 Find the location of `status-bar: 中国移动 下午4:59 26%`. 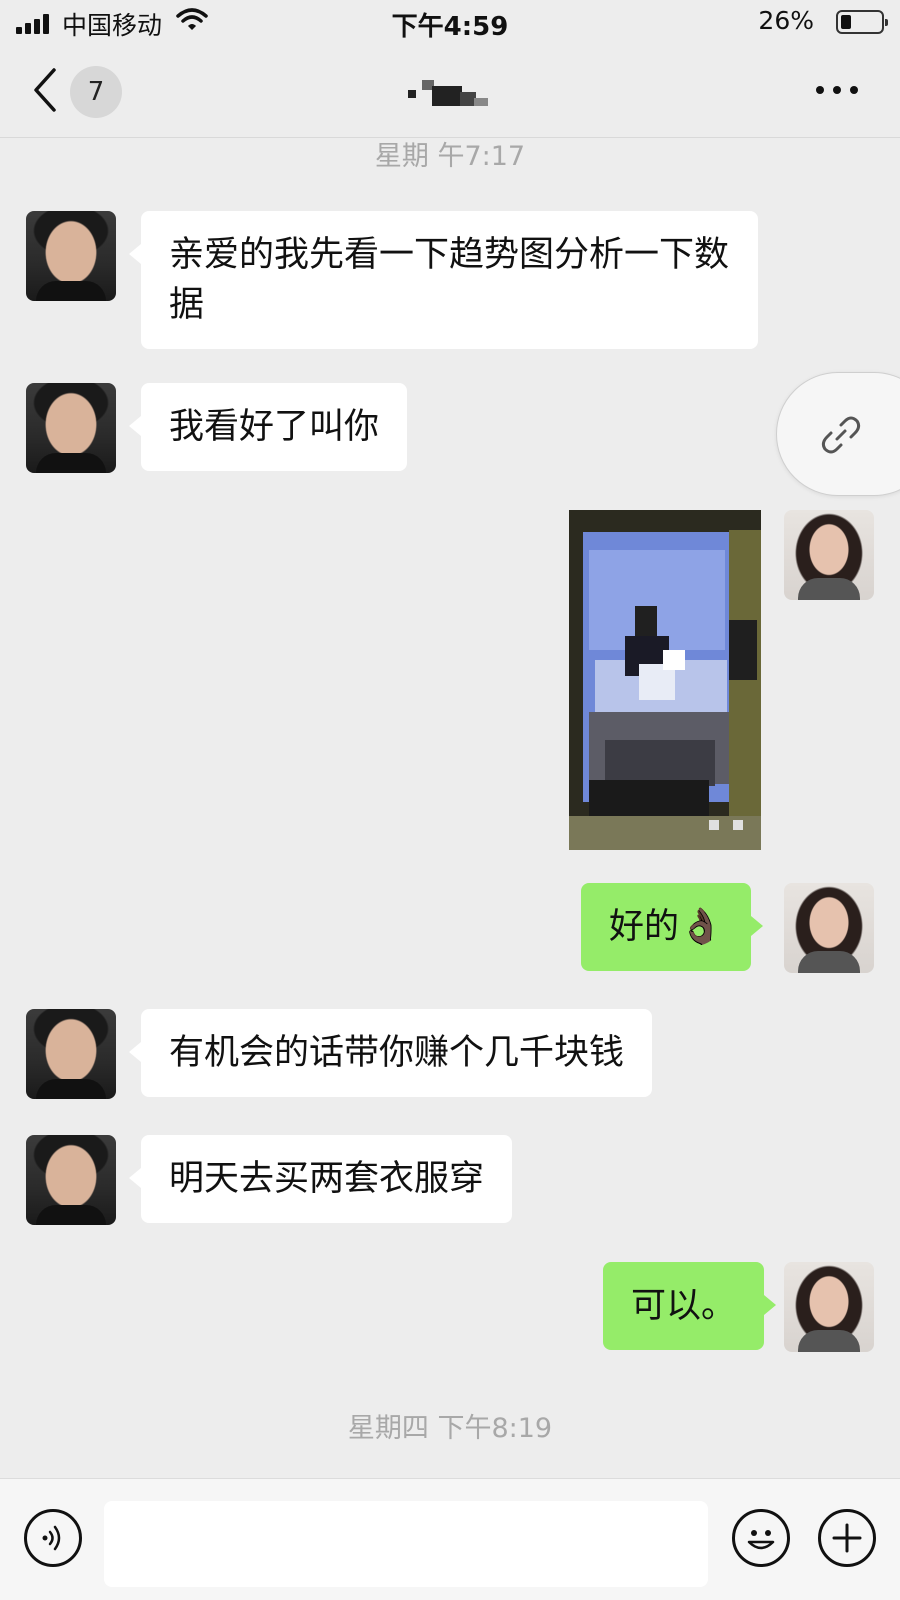

status-bar: 中国移动 下午4:59 26% is located at coordinates (450, 22).